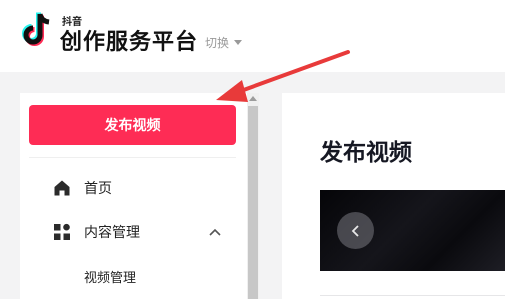 This screenshot has width=505, height=299. I want to click on scroll-up-arrow-icon, so click(253, 98).